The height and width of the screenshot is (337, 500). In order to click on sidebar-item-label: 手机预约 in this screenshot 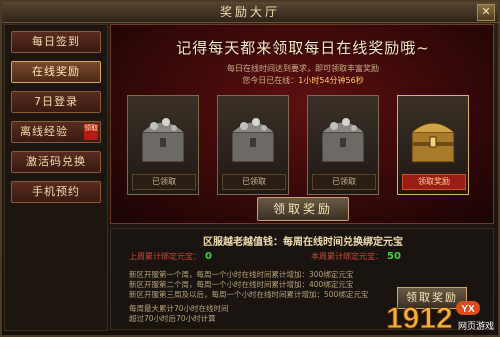, I will do `click(56, 191)`.